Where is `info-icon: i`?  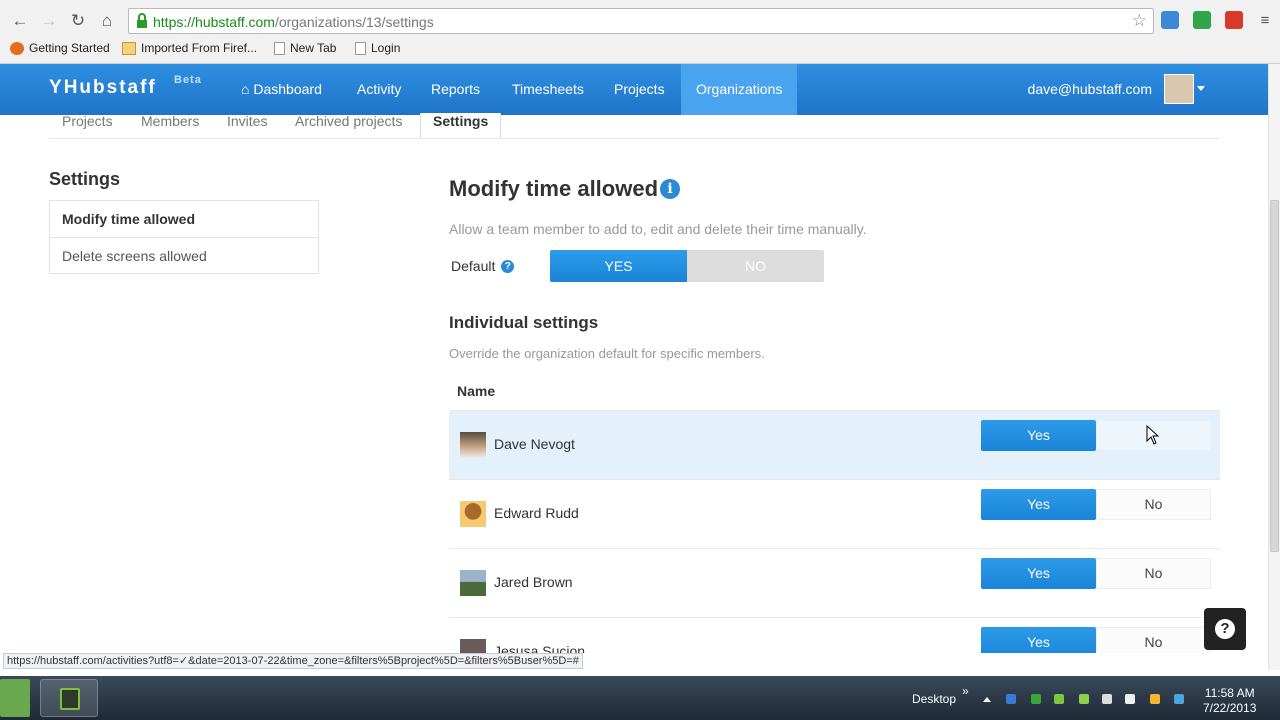 info-icon: i is located at coordinates (670, 189).